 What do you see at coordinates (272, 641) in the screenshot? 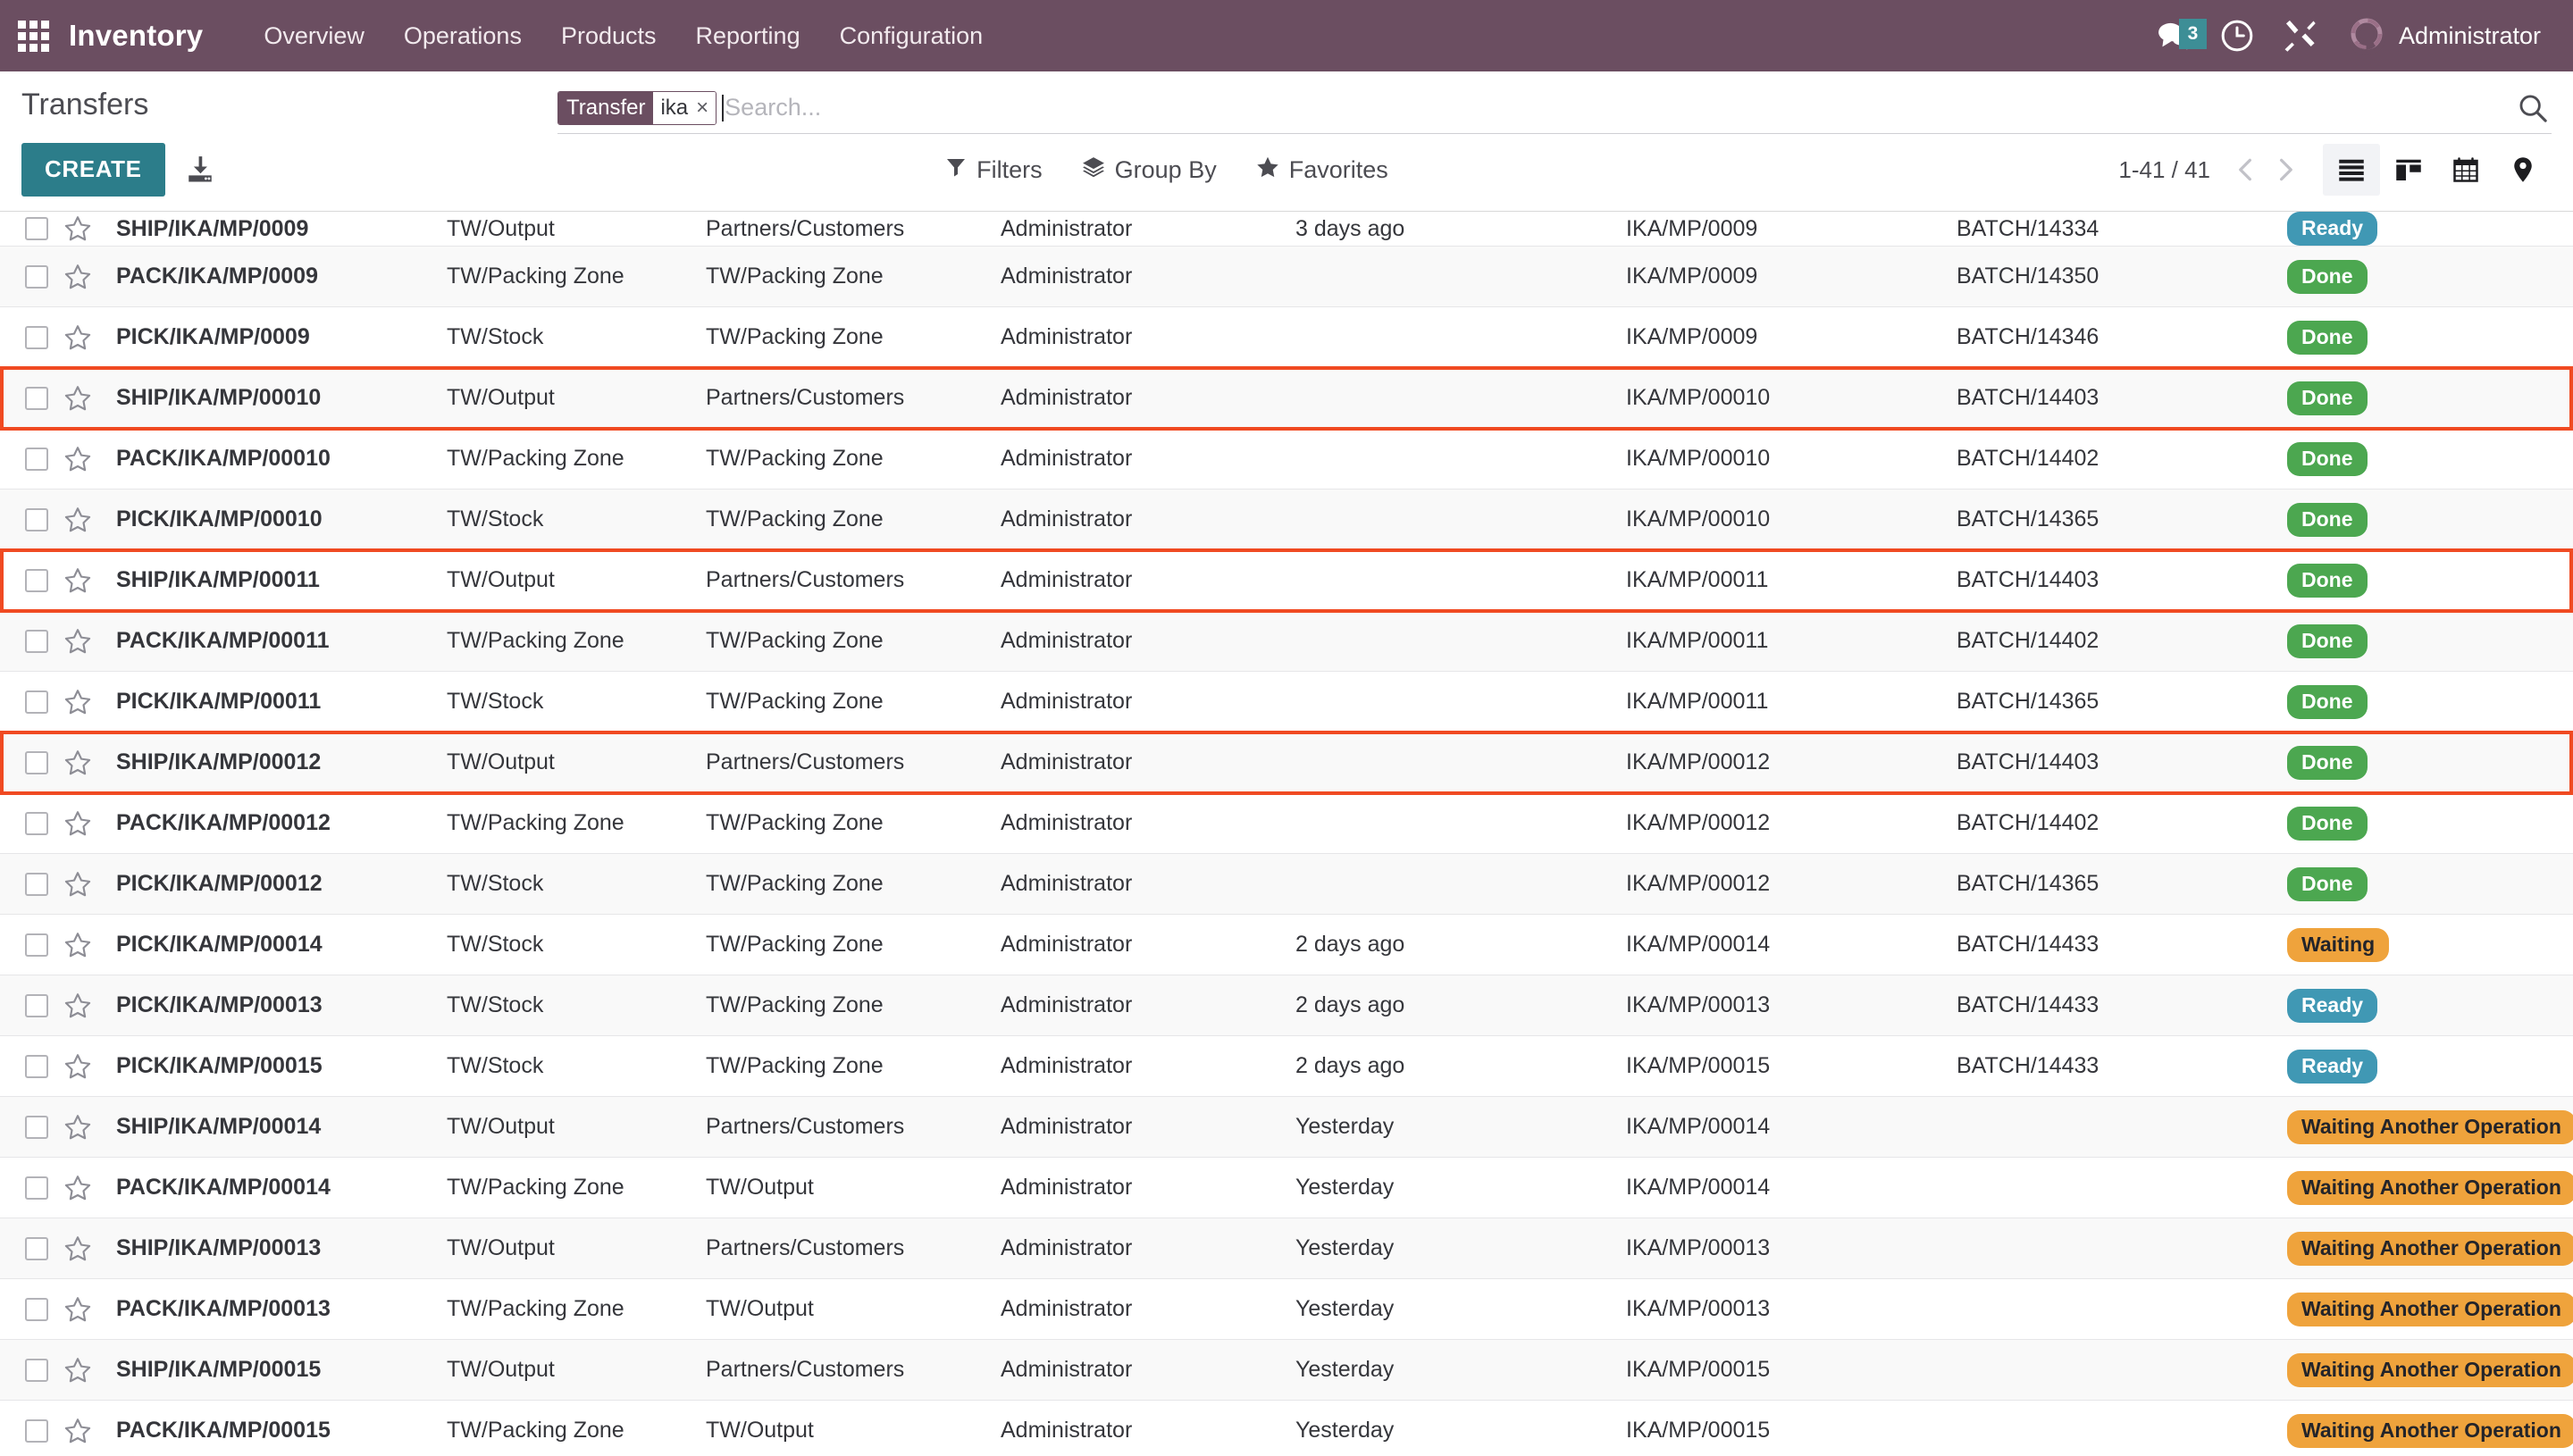
I see `cell-reference: PACK/IKA/MP/00011` at bounding box center [272, 641].